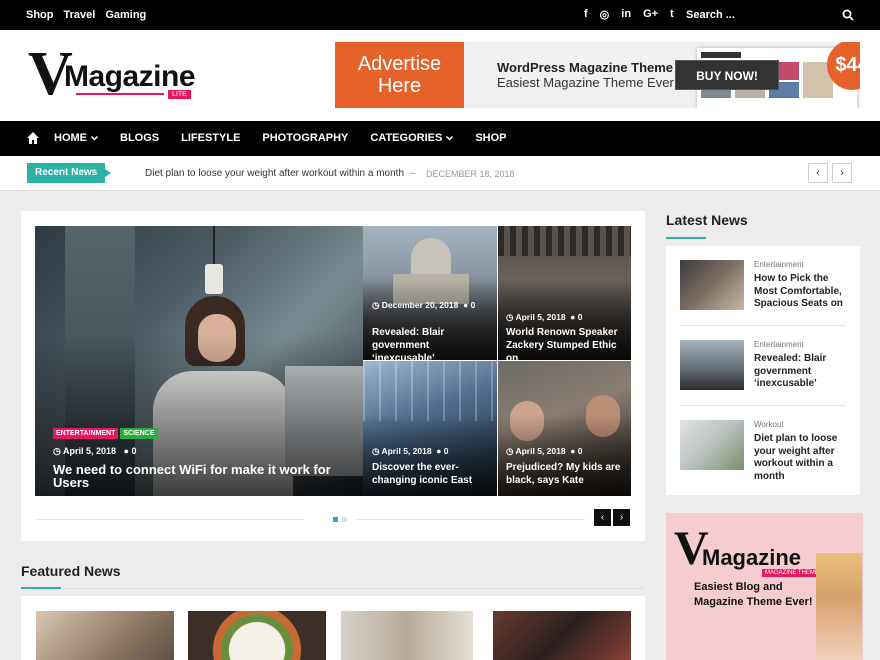  What do you see at coordinates (139, 433) in the screenshot?
I see `category-badge: SCIENCE` at bounding box center [139, 433].